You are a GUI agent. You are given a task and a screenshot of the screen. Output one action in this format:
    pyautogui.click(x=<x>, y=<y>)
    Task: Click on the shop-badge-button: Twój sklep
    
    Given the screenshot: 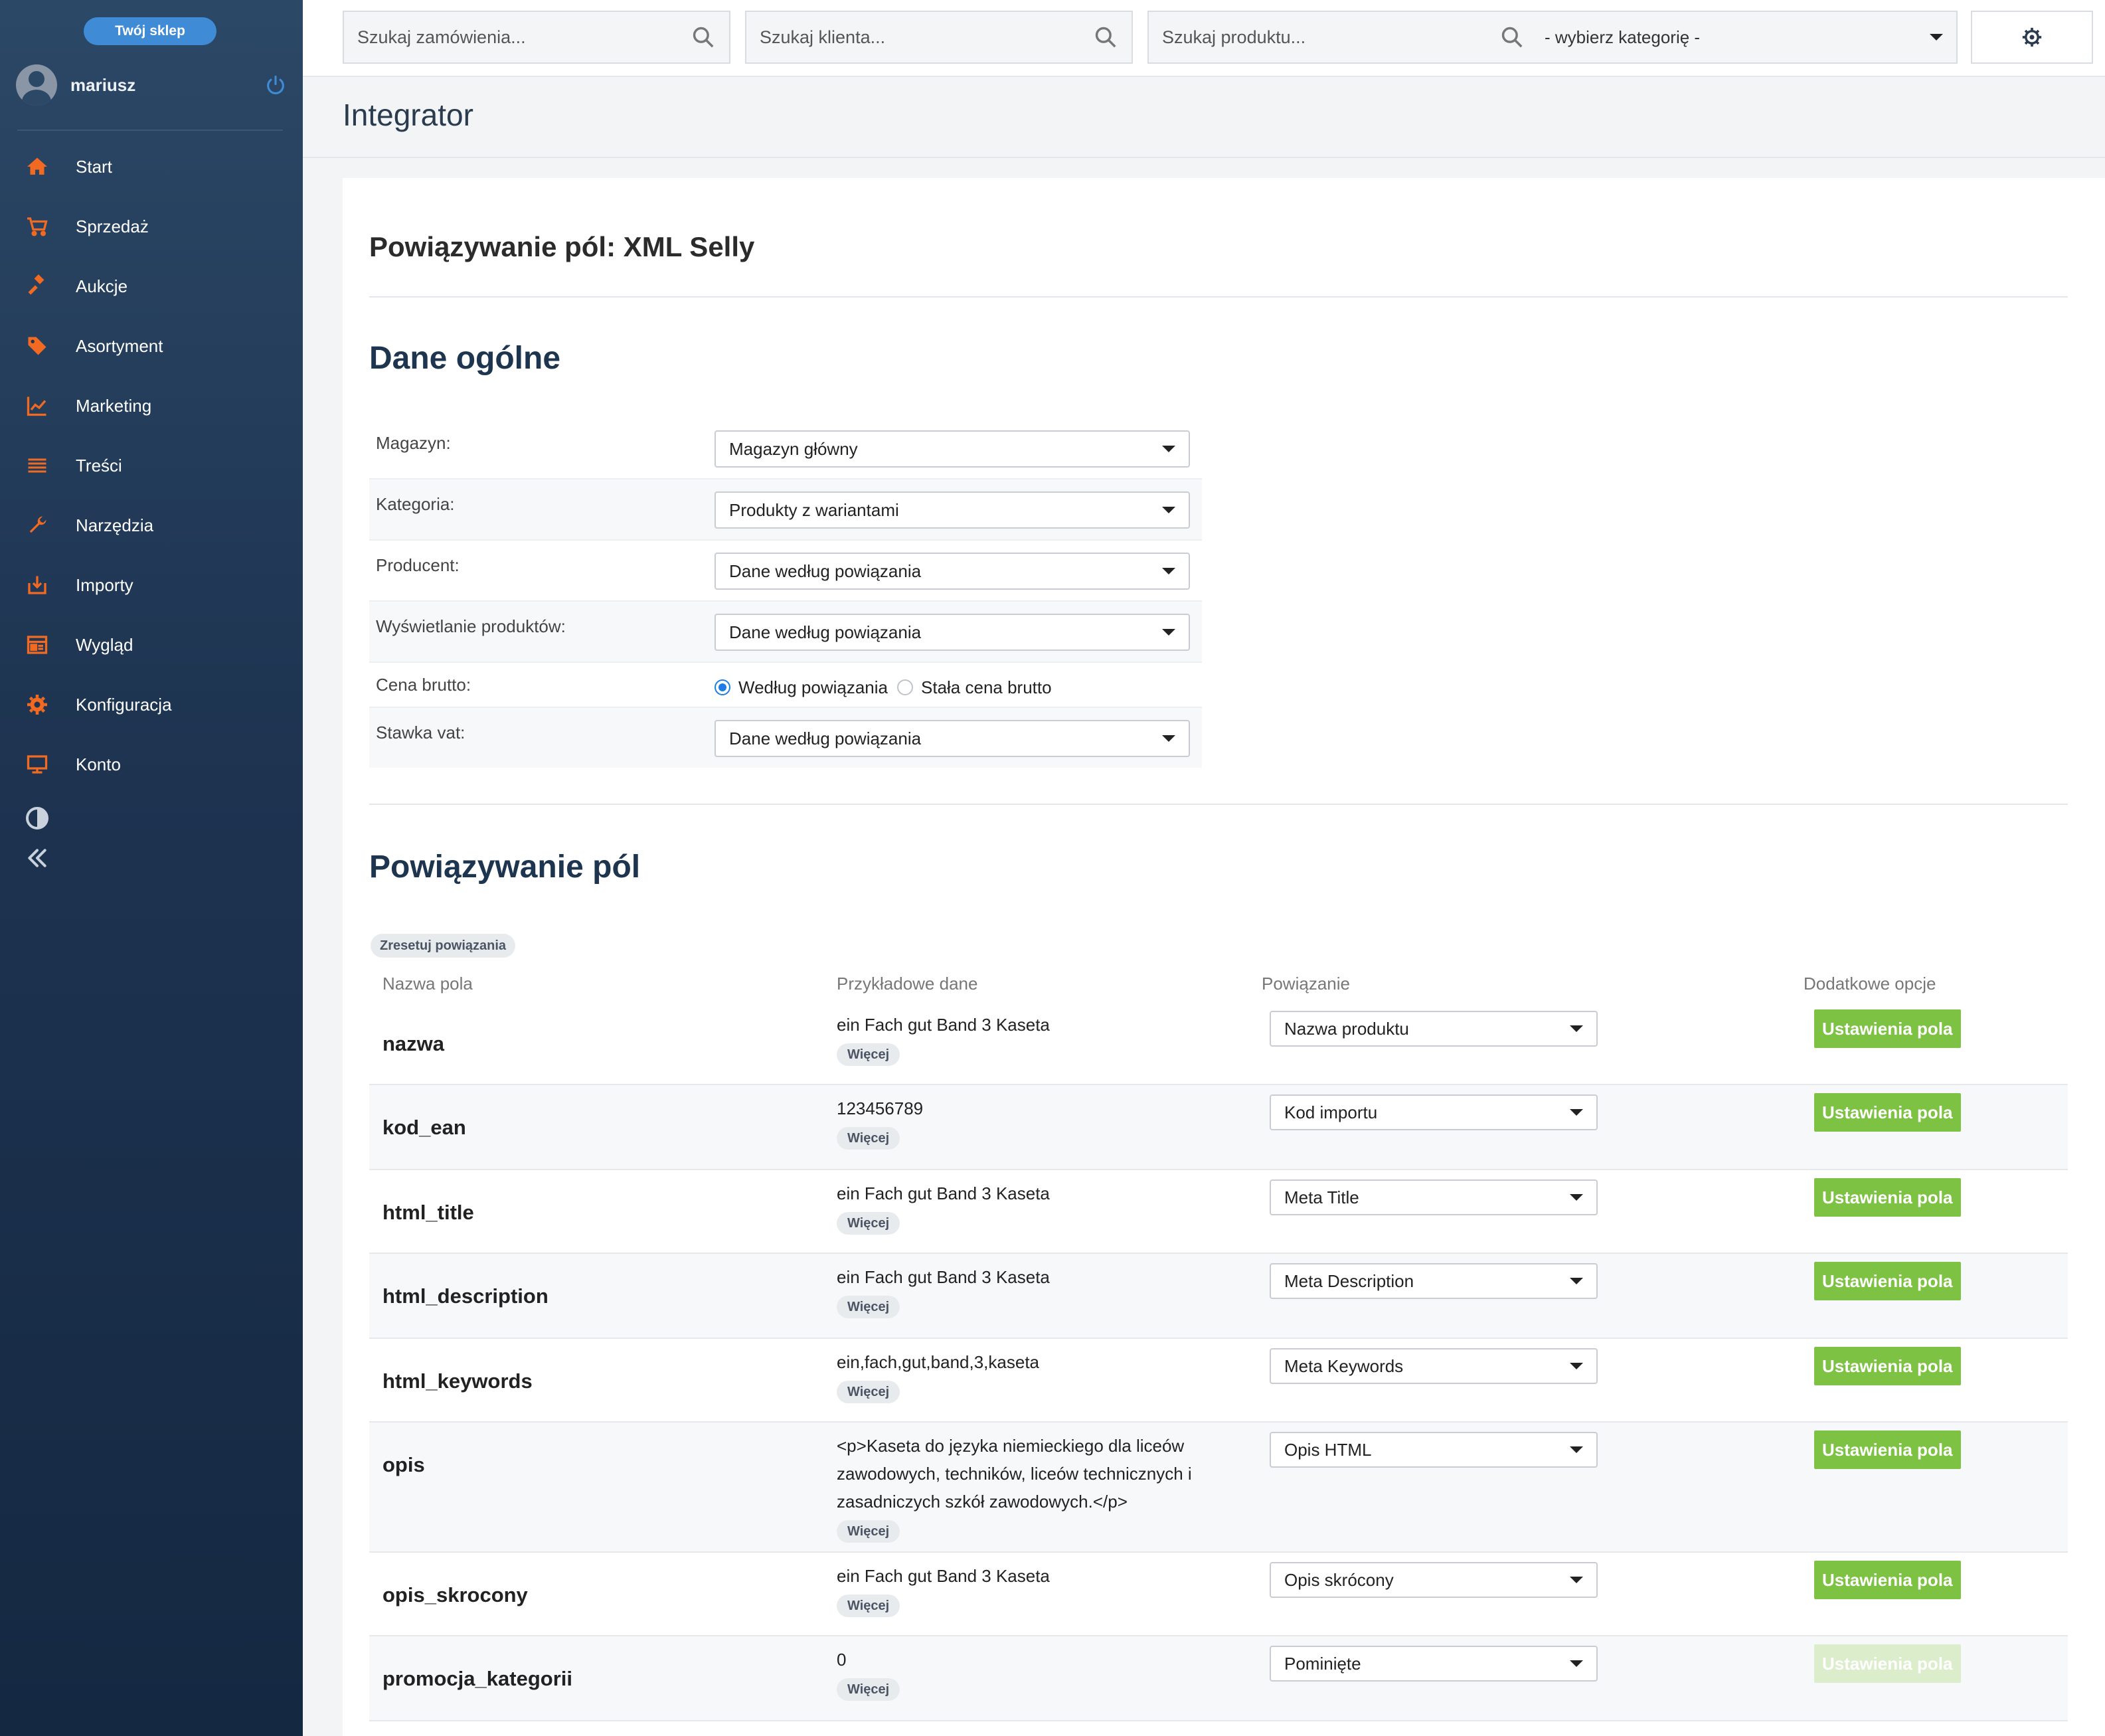 What is the action you would take?
    pyautogui.click(x=150, y=31)
    